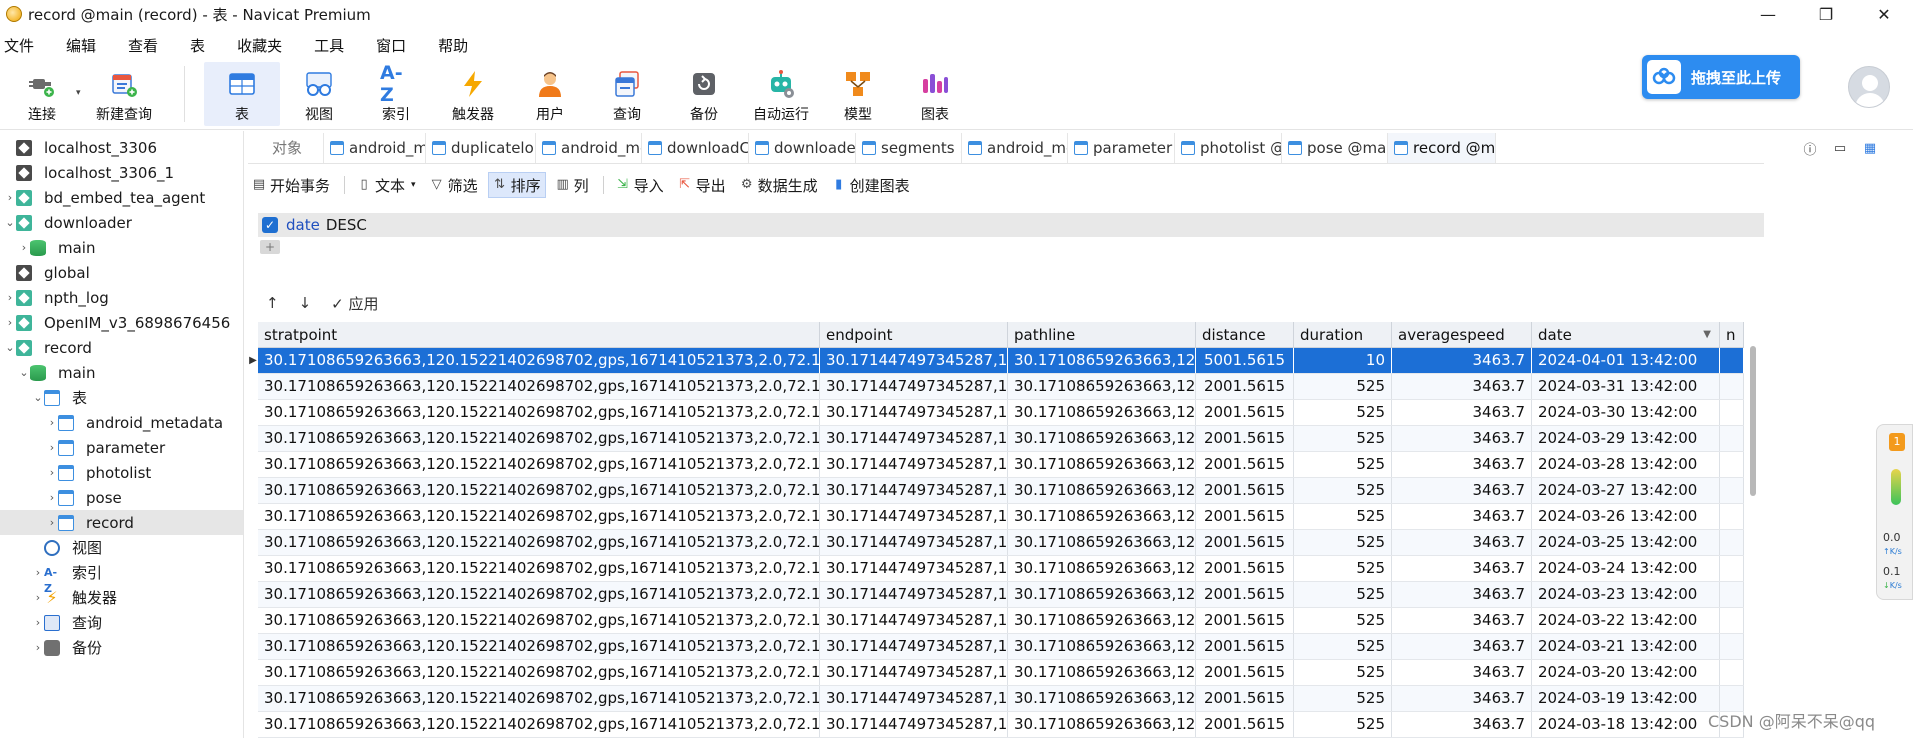  What do you see at coordinates (1810, 148) in the screenshot?
I see `info-icon: ⓘ` at bounding box center [1810, 148].